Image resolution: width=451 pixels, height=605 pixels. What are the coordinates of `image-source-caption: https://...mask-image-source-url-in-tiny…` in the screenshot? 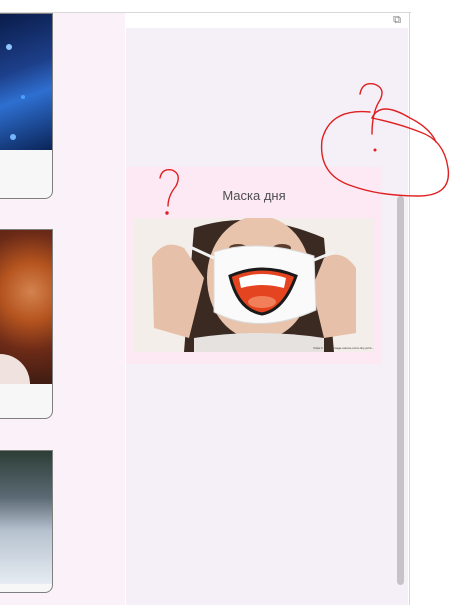 It's located at (343, 348).